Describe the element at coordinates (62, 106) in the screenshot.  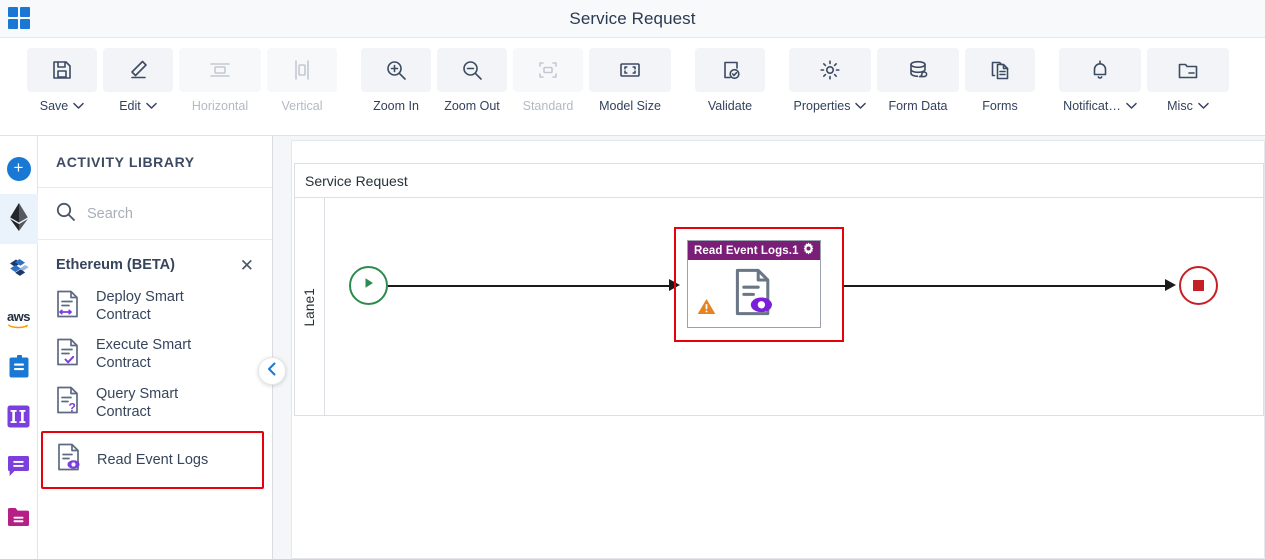
I see `toolbar-save-label: Save` at that location.